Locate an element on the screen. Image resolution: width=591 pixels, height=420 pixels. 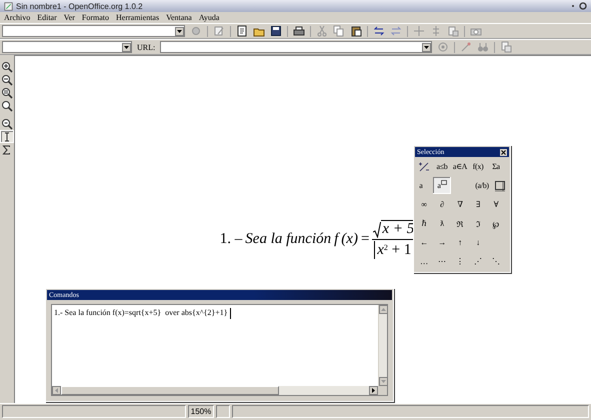
menu-item: Ayuda is located at coordinates (209, 17).